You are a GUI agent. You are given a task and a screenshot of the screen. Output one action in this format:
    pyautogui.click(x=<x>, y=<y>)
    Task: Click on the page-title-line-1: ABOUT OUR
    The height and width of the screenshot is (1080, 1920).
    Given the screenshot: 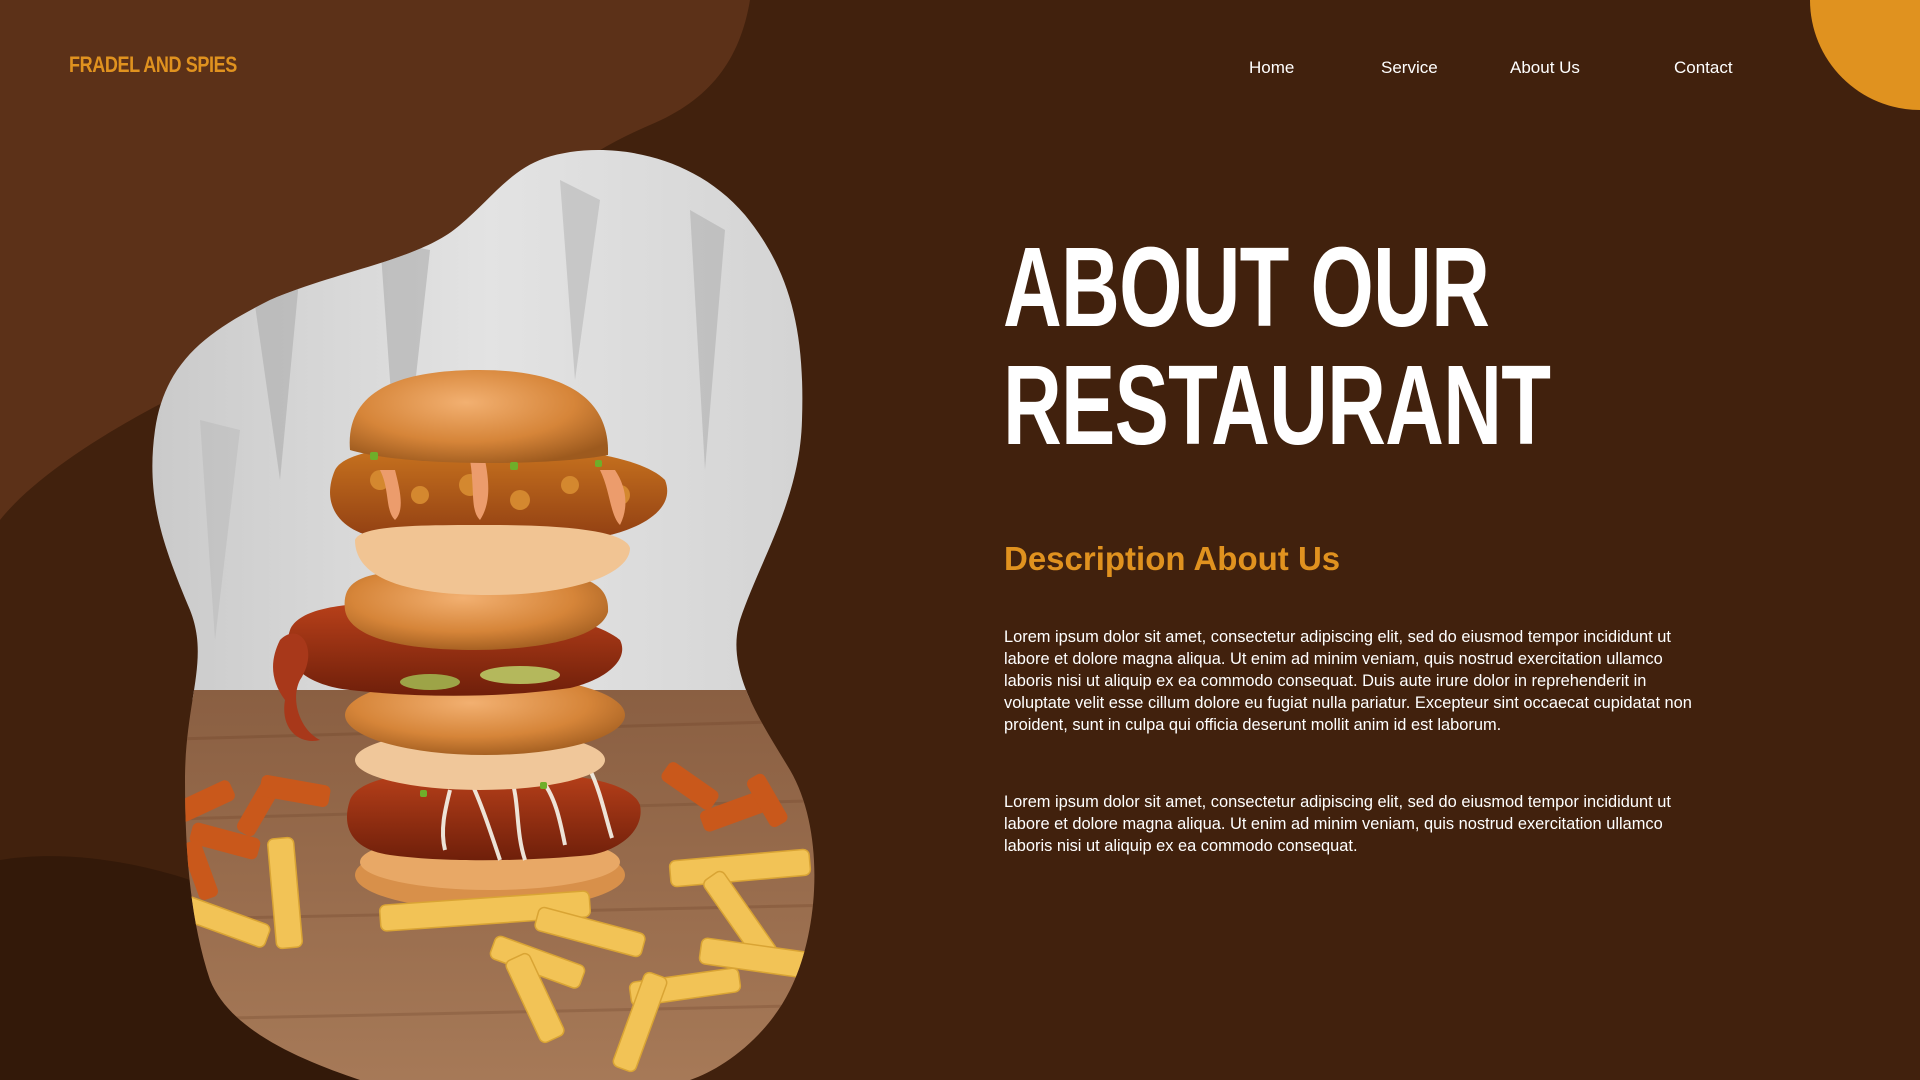 What is the action you would take?
    pyautogui.click(x=1246, y=287)
    